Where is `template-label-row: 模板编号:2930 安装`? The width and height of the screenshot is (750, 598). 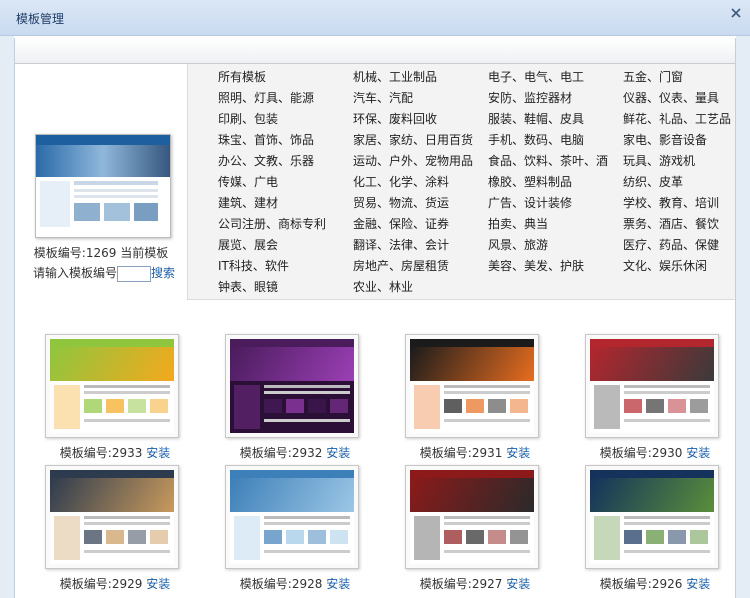 template-label-row: 模板编号:2930 安装 is located at coordinates (655, 452).